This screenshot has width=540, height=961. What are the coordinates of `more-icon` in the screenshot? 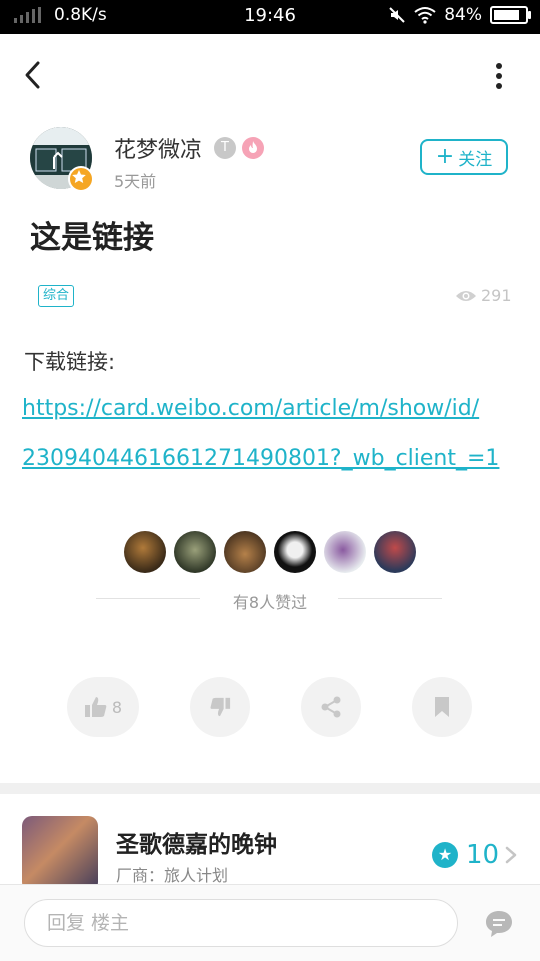 It's located at (499, 76).